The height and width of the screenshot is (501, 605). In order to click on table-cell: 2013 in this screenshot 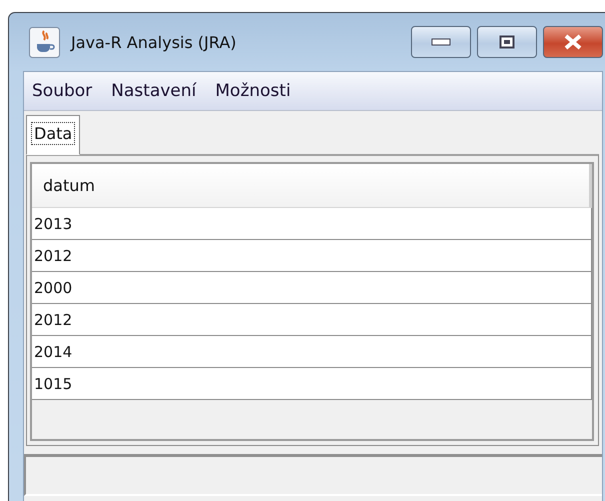, I will do `click(53, 223)`.